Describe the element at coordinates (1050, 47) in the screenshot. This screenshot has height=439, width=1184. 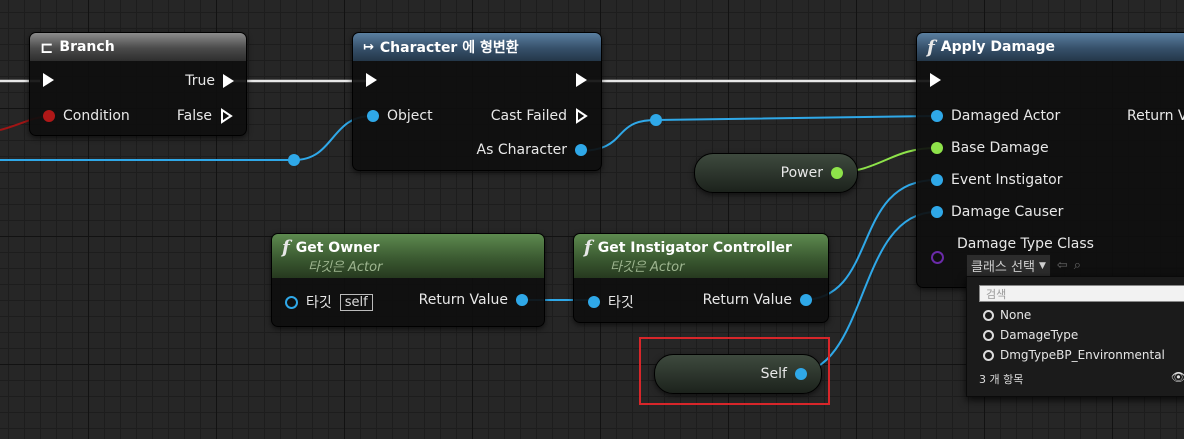
I see `apply-damage-header: f Apply Damage` at that location.